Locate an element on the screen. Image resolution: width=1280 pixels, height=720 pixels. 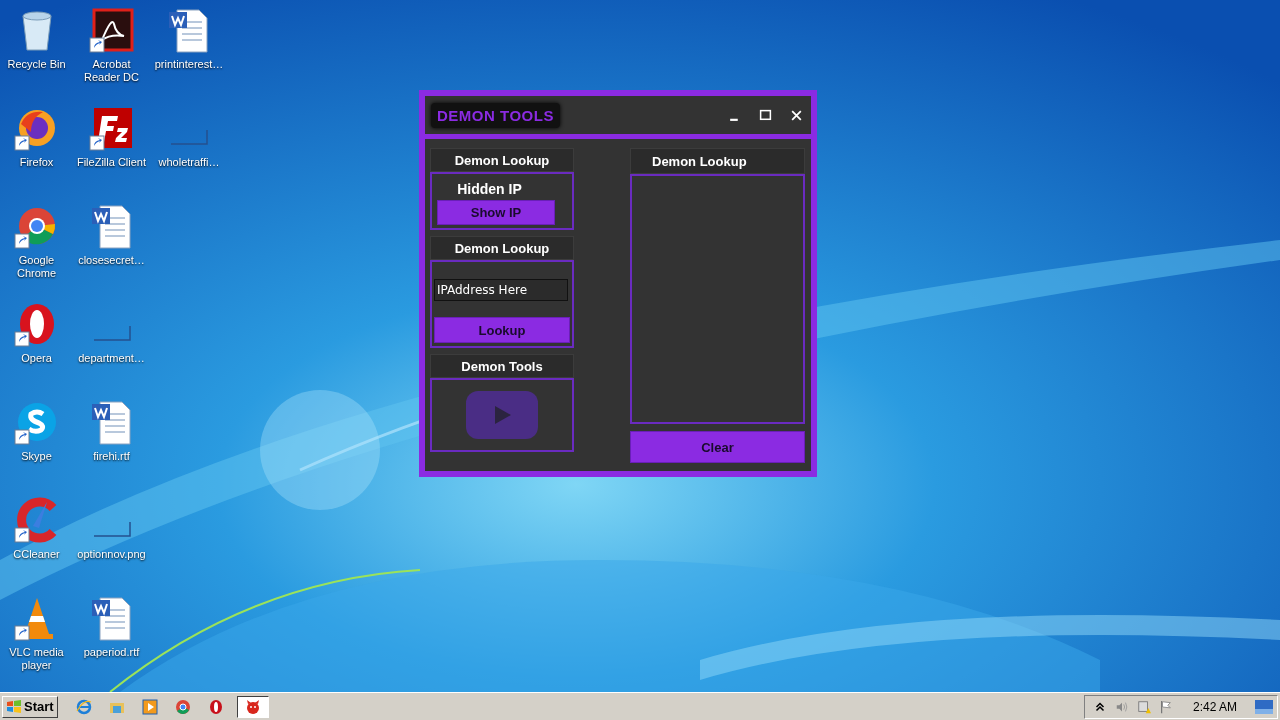
clock: 2:42 AM is located at coordinates (1214, 706).